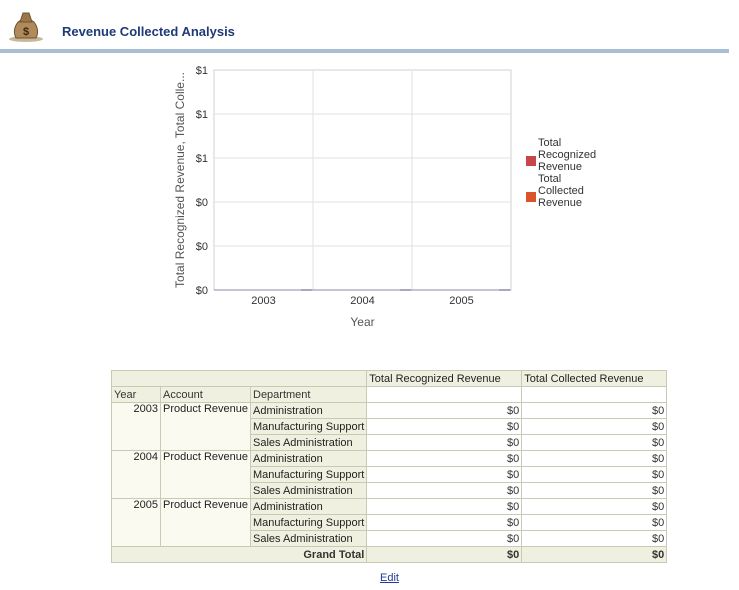 The height and width of the screenshot is (590, 739). What do you see at coordinates (205, 394) in the screenshot?
I see `row-header-account: Account` at bounding box center [205, 394].